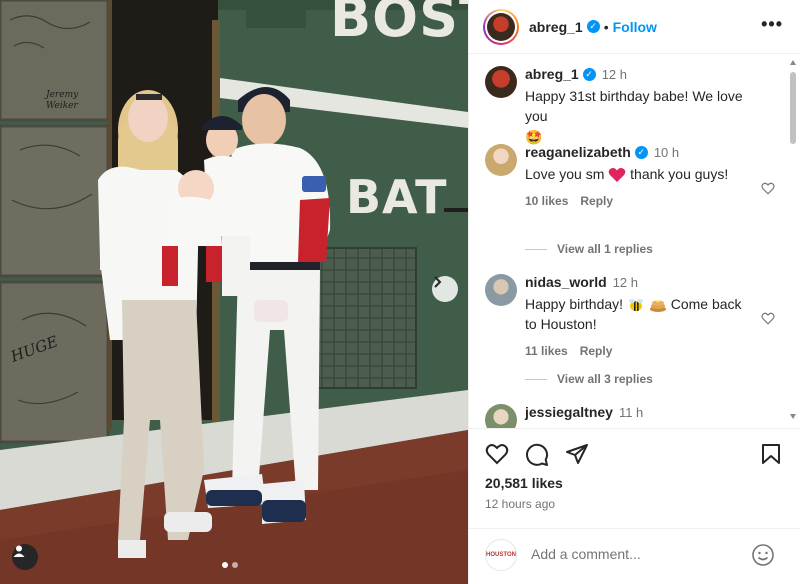 The image size is (800, 584). I want to click on comment-text: Love you sm thank you guys!, so click(636, 174).